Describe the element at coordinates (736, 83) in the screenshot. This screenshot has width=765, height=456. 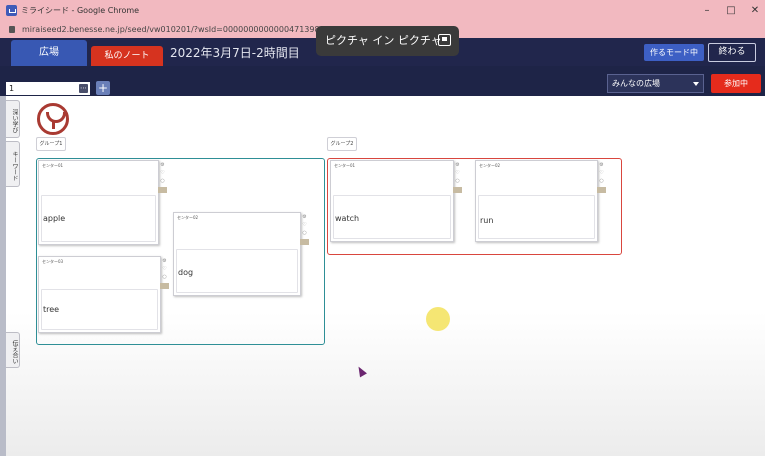
I see `joining-button: 参加中` at that location.